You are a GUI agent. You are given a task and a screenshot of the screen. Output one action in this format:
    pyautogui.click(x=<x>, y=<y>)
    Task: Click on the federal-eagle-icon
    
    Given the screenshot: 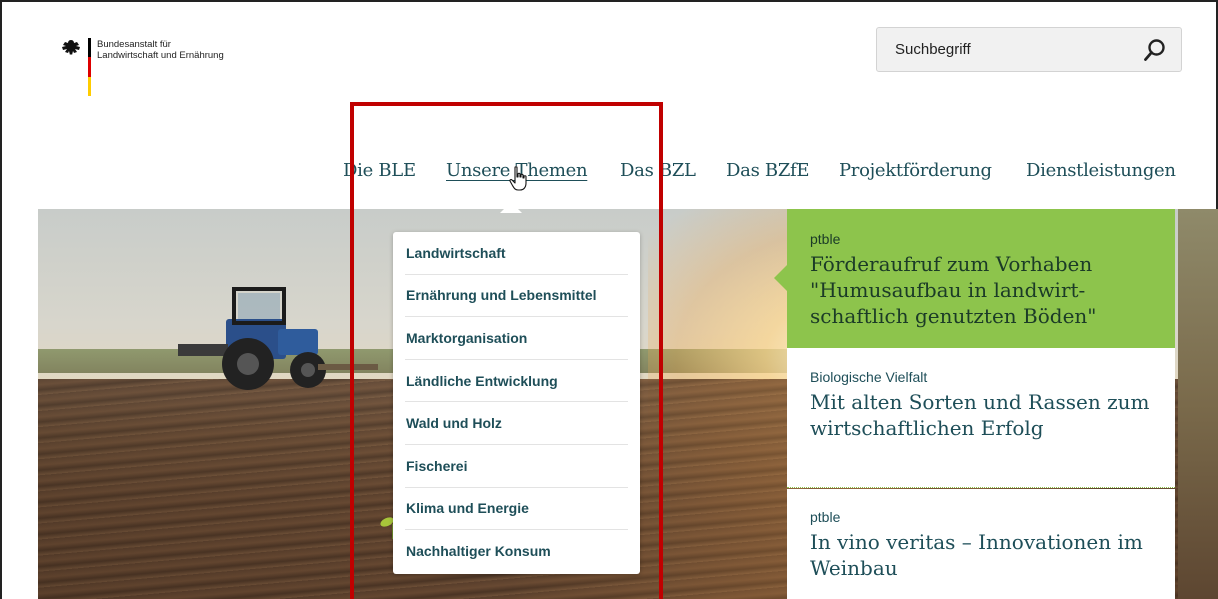 What is the action you would take?
    pyautogui.click(x=71, y=47)
    